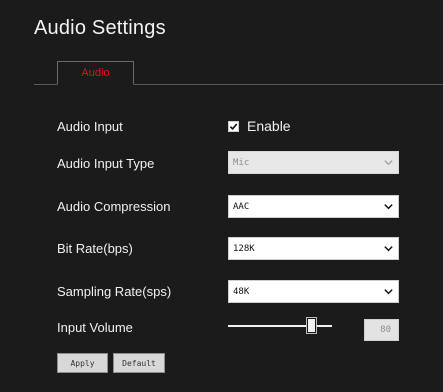 The height and width of the screenshot is (392, 443). Describe the element at coordinates (241, 162) in the screenshot. I see `audio-input-type-value: Mic` at that location.